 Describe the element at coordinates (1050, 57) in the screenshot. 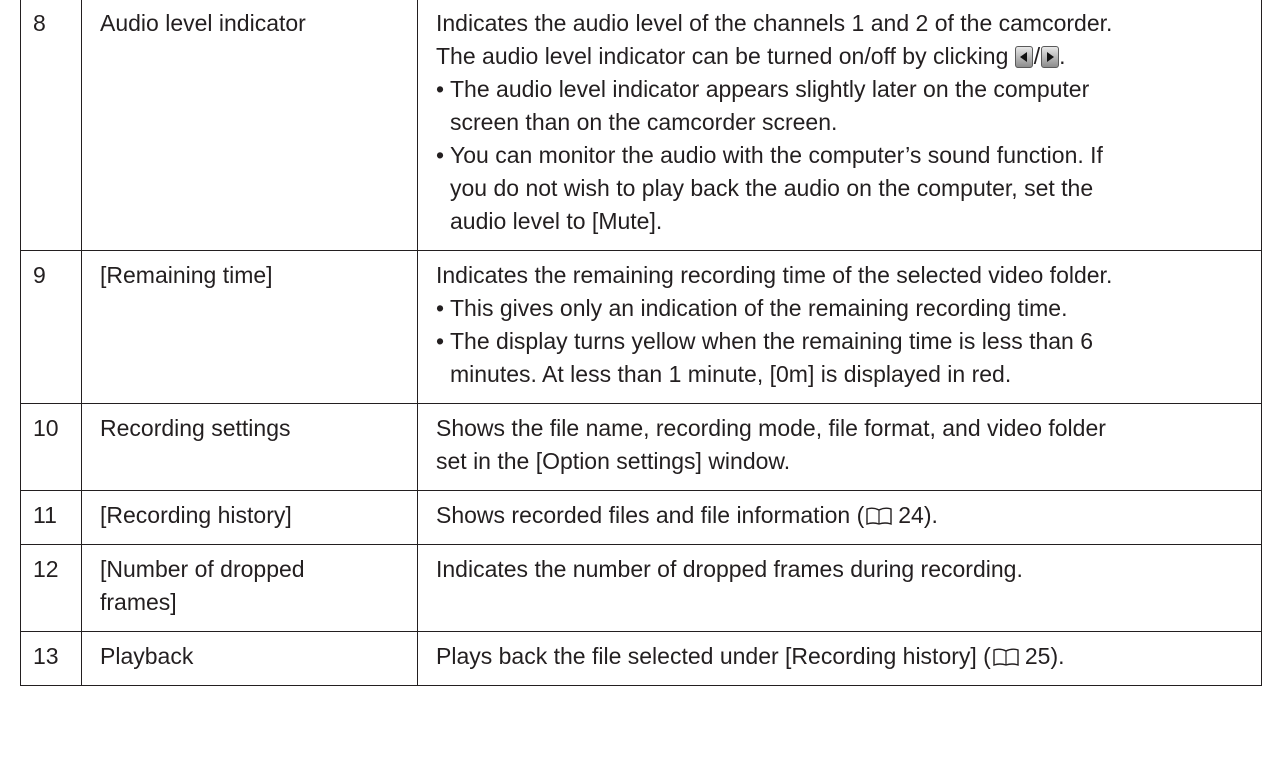

I see `arrow-right-button-icon` at that location.